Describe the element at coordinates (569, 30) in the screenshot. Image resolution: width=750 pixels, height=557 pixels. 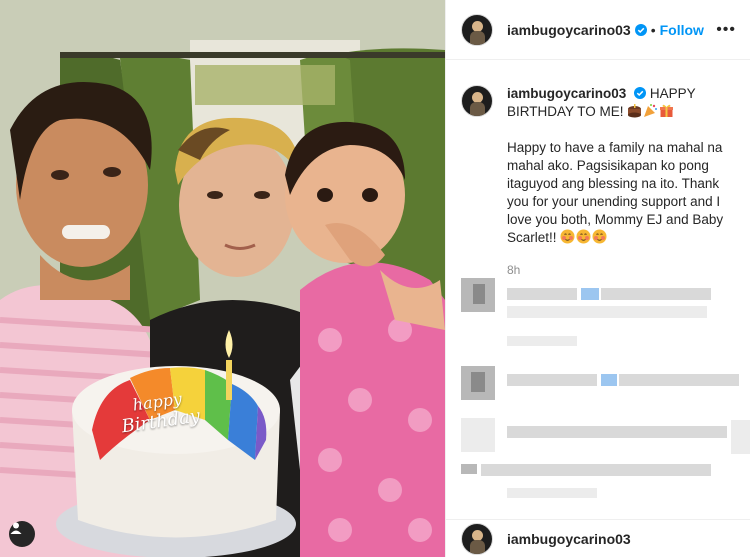
I see `author-username: iambugoycarino03` at that location.